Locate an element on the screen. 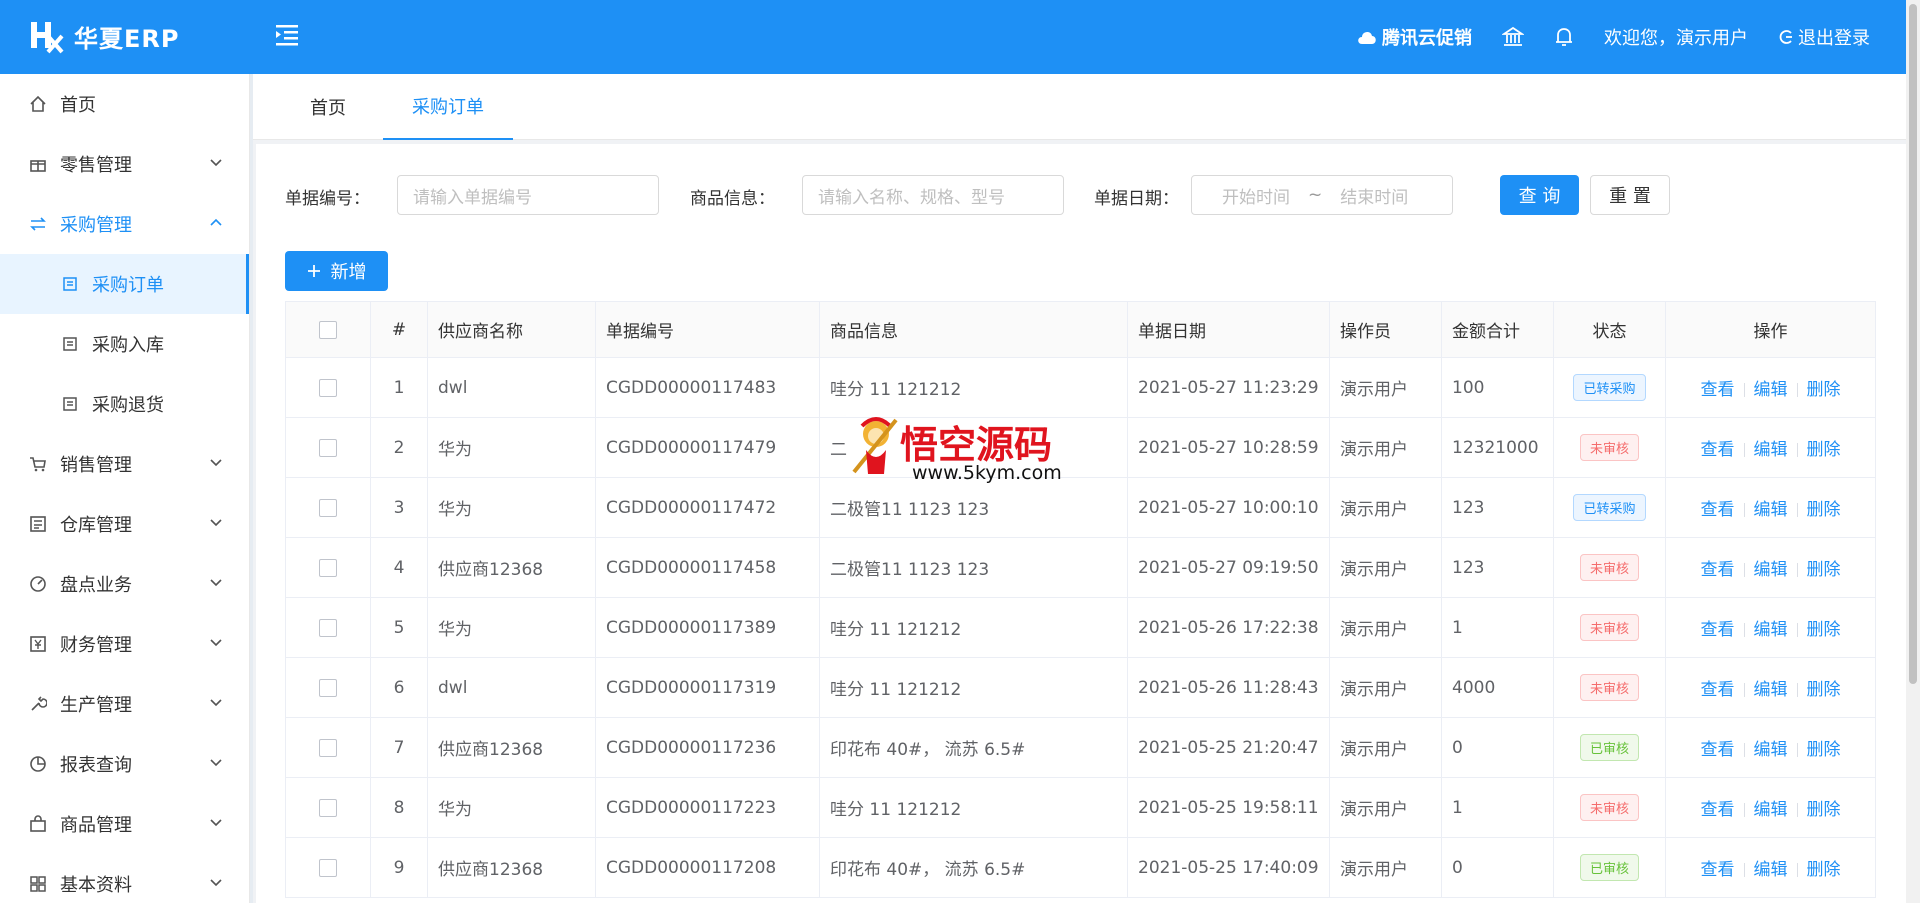  sidebar-item-finance: 财务管理 is located at coordinates (124, 644).